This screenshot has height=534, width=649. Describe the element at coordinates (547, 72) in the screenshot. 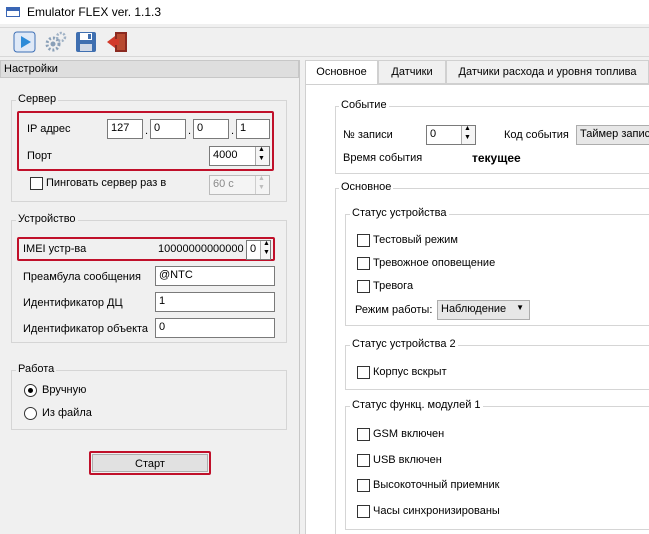

I see `tab-fuel-sensors: Датчики расхода и уровня топлива` at that location.